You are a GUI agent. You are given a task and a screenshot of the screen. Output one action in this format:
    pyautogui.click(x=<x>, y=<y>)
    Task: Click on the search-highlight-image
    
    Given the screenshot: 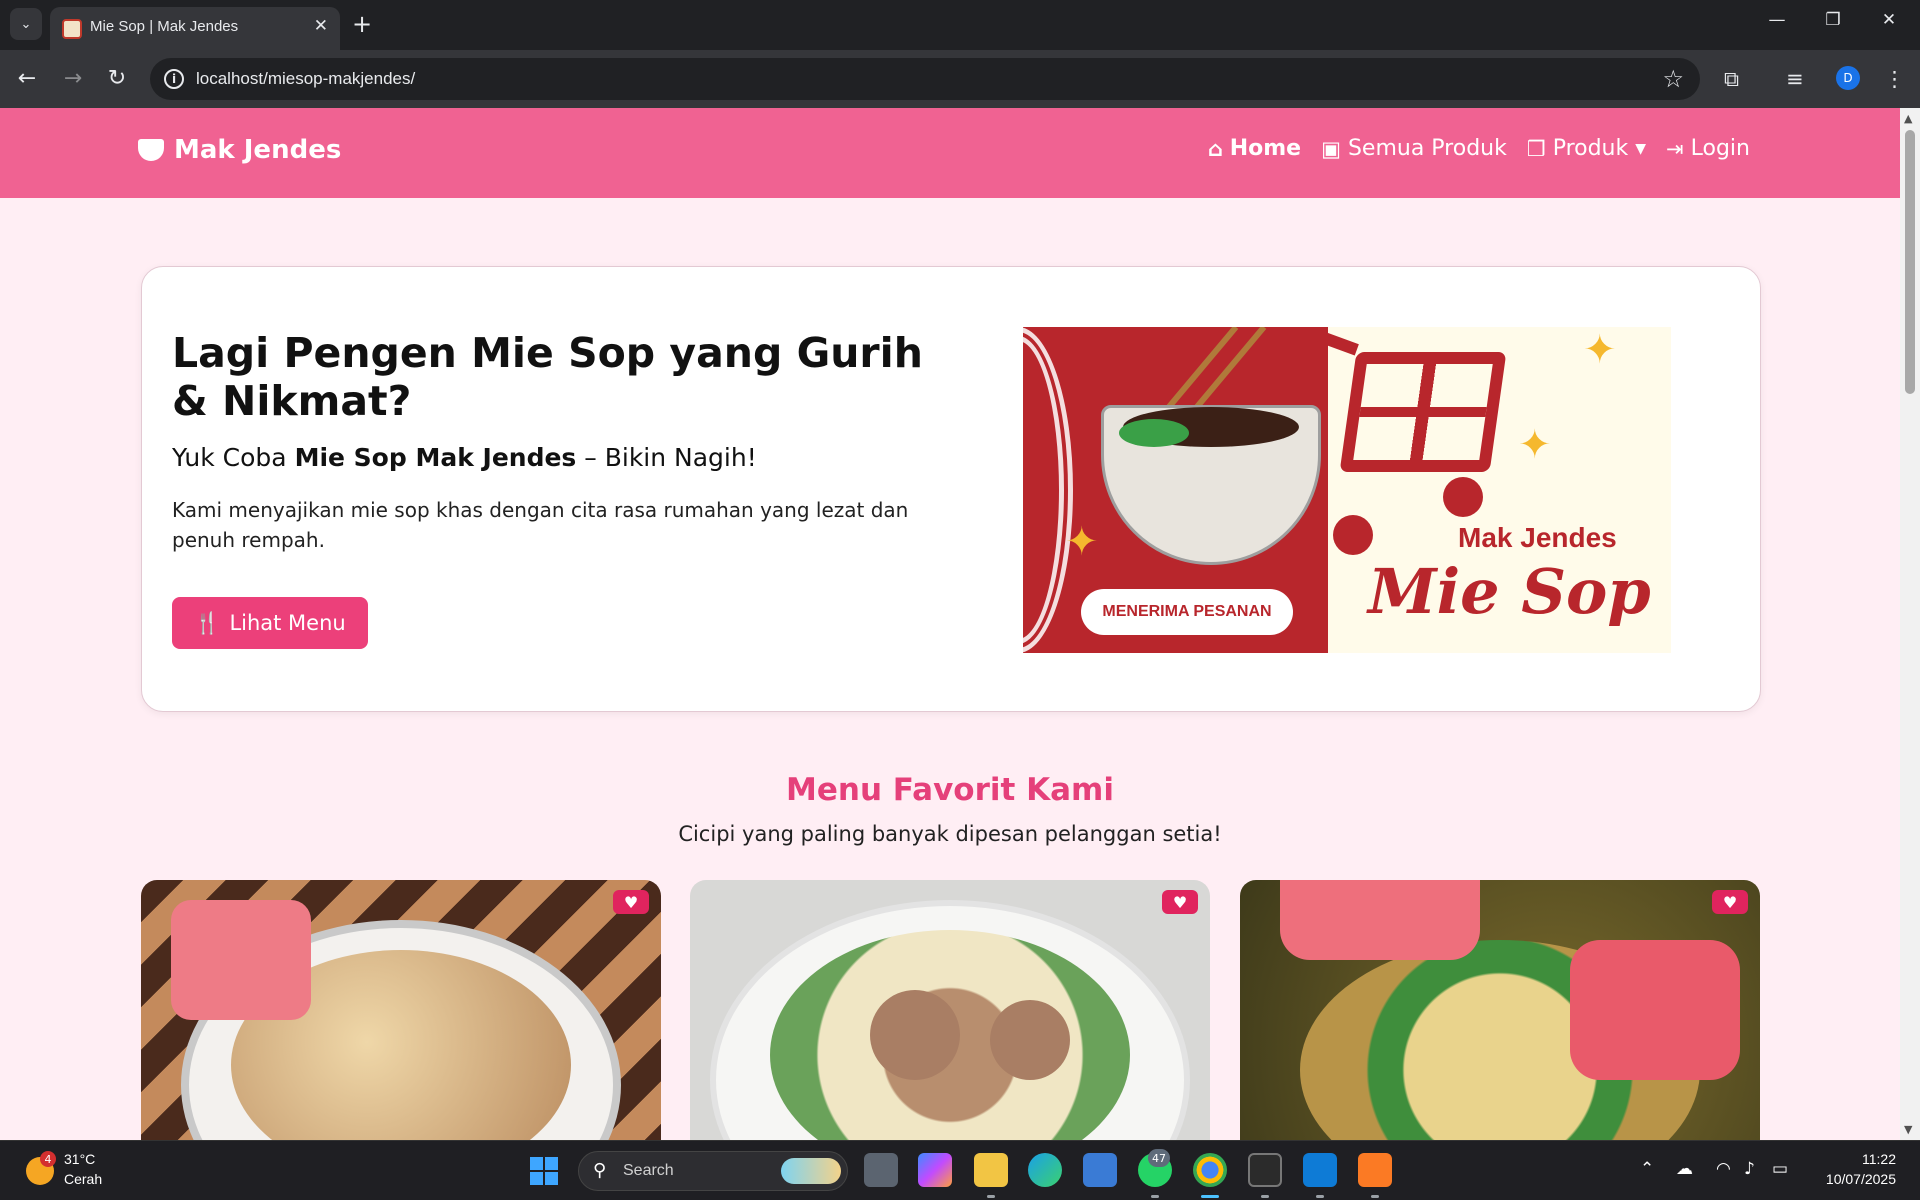 What is the action you would take?
    pyautogui.click(x=811, y=1171)
    